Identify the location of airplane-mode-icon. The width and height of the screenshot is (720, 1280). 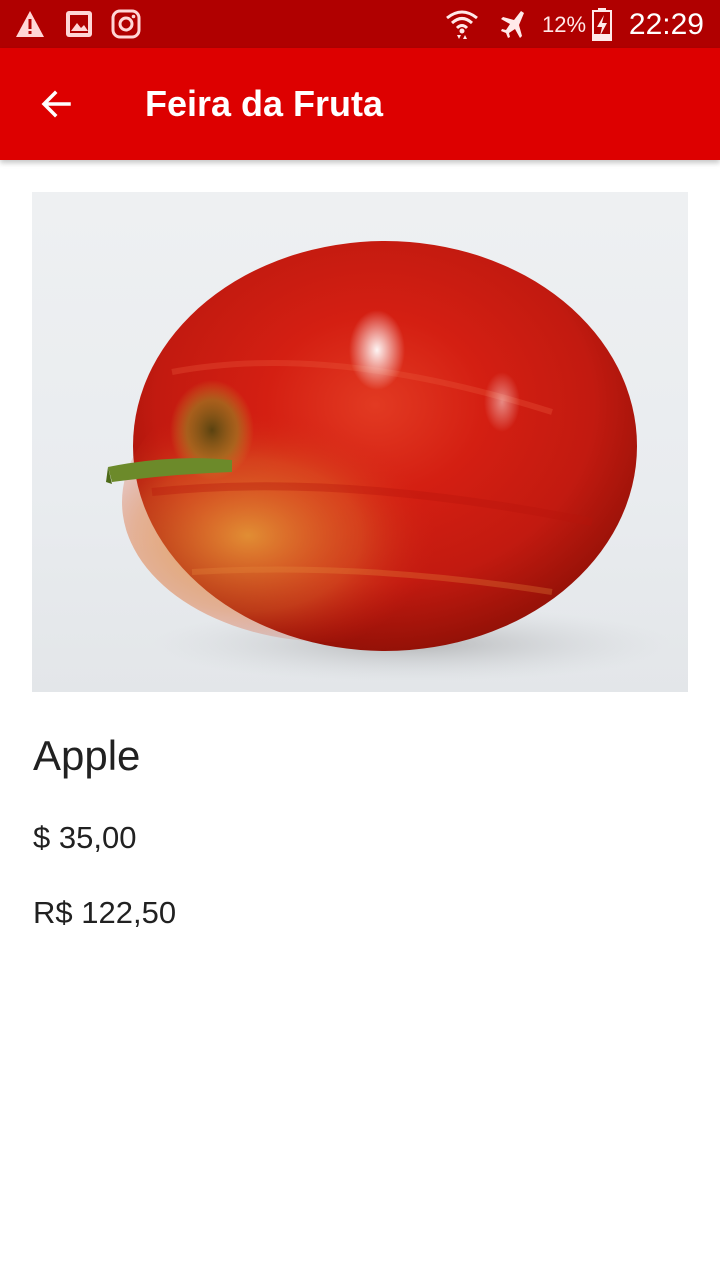
(512, 24).